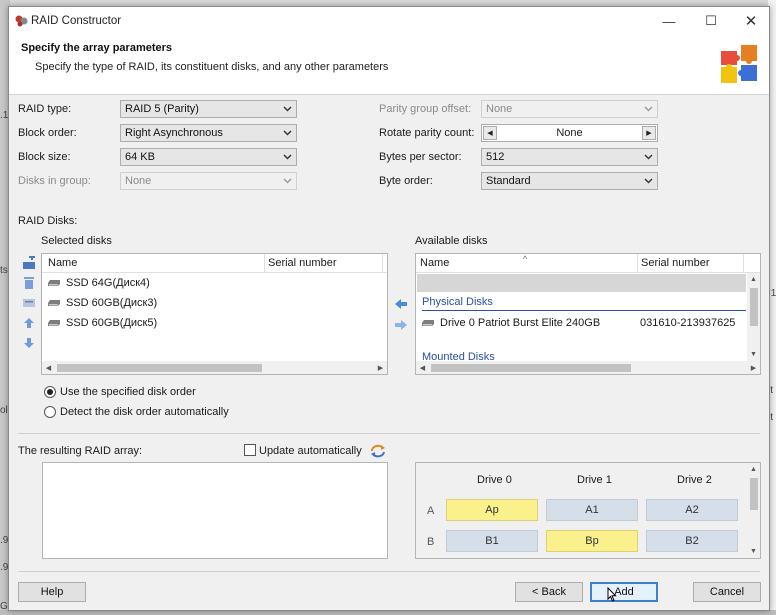  What do you see at coordinates (588, 263) in the screenshot?
I see `list-header: Name ^ Serial number` at bounding box center [588, 263].